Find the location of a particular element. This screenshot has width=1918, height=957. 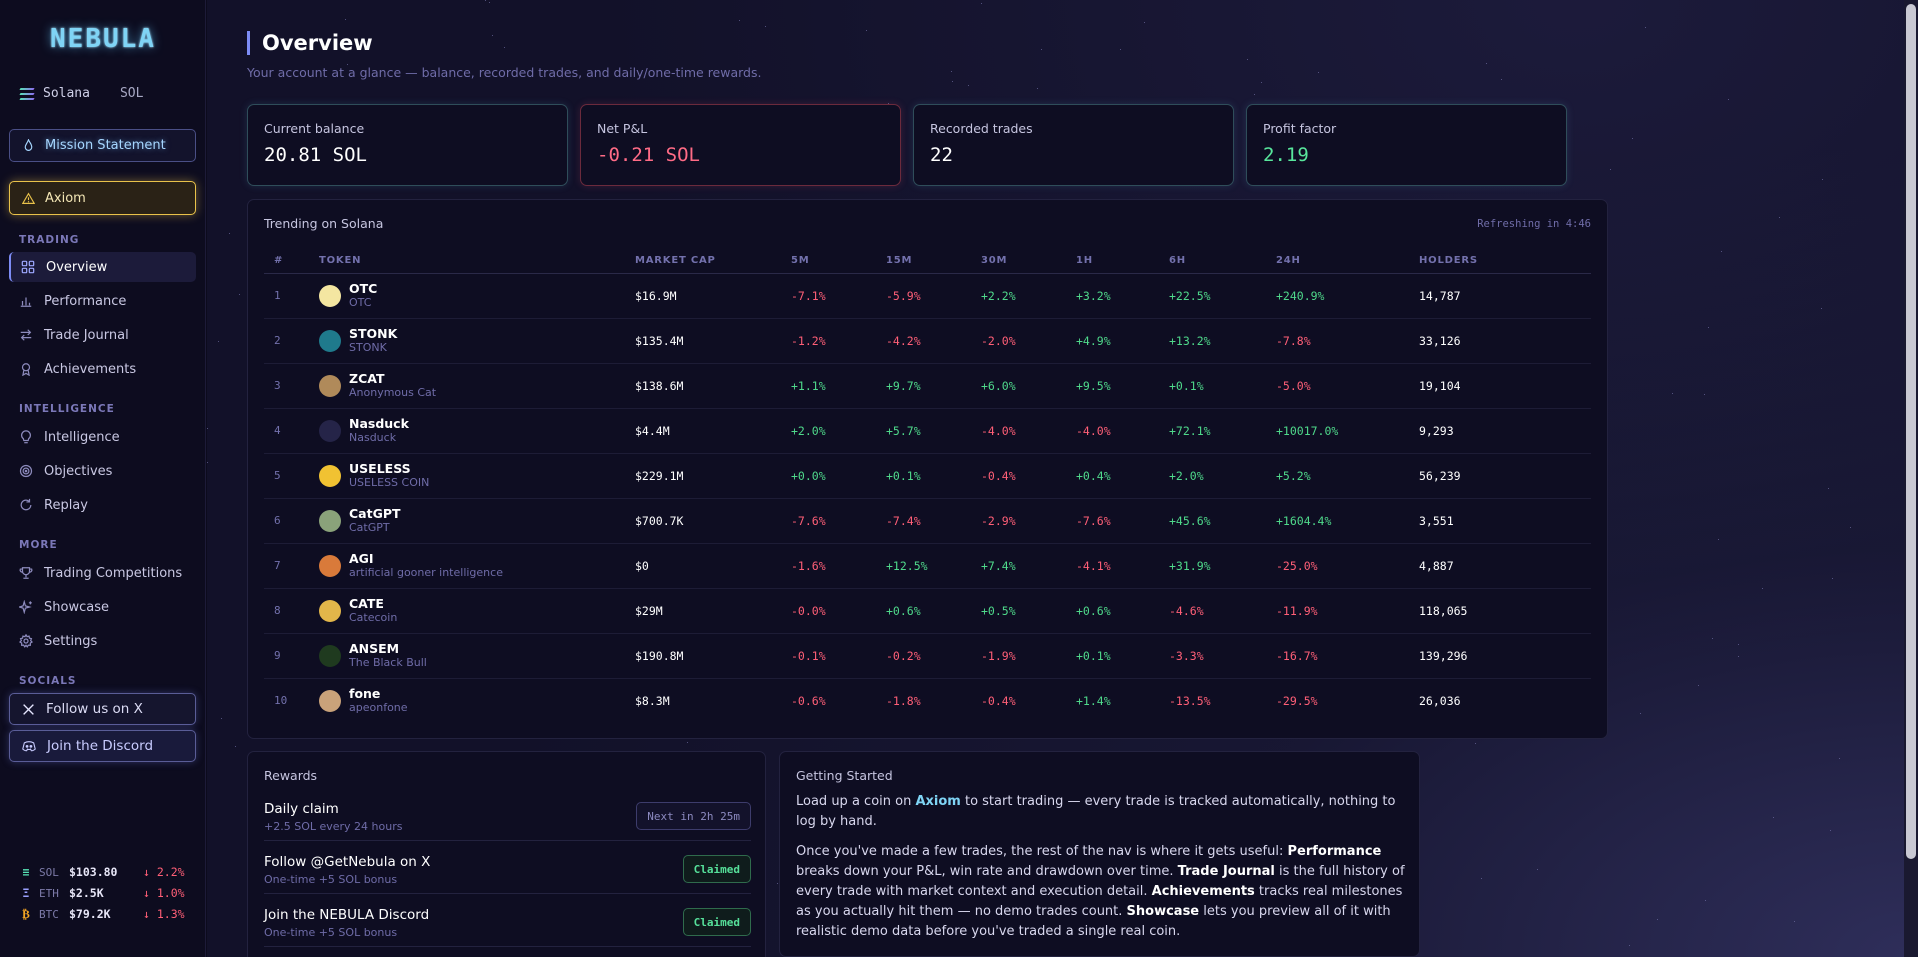

token-subname: artificial gooner intelligence is located at coordinates (426, 572).